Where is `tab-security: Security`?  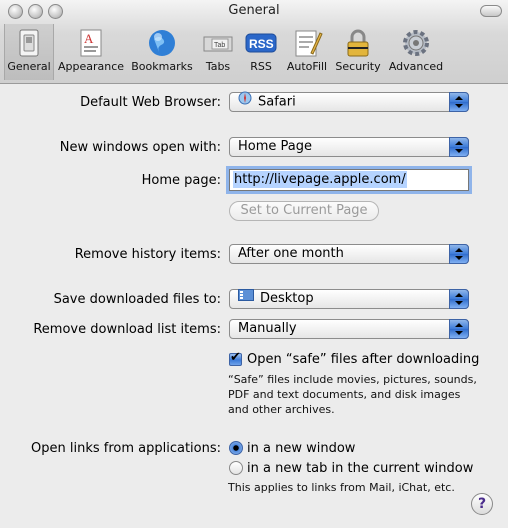
tab-security: Security is located at coordinates (358, 52).